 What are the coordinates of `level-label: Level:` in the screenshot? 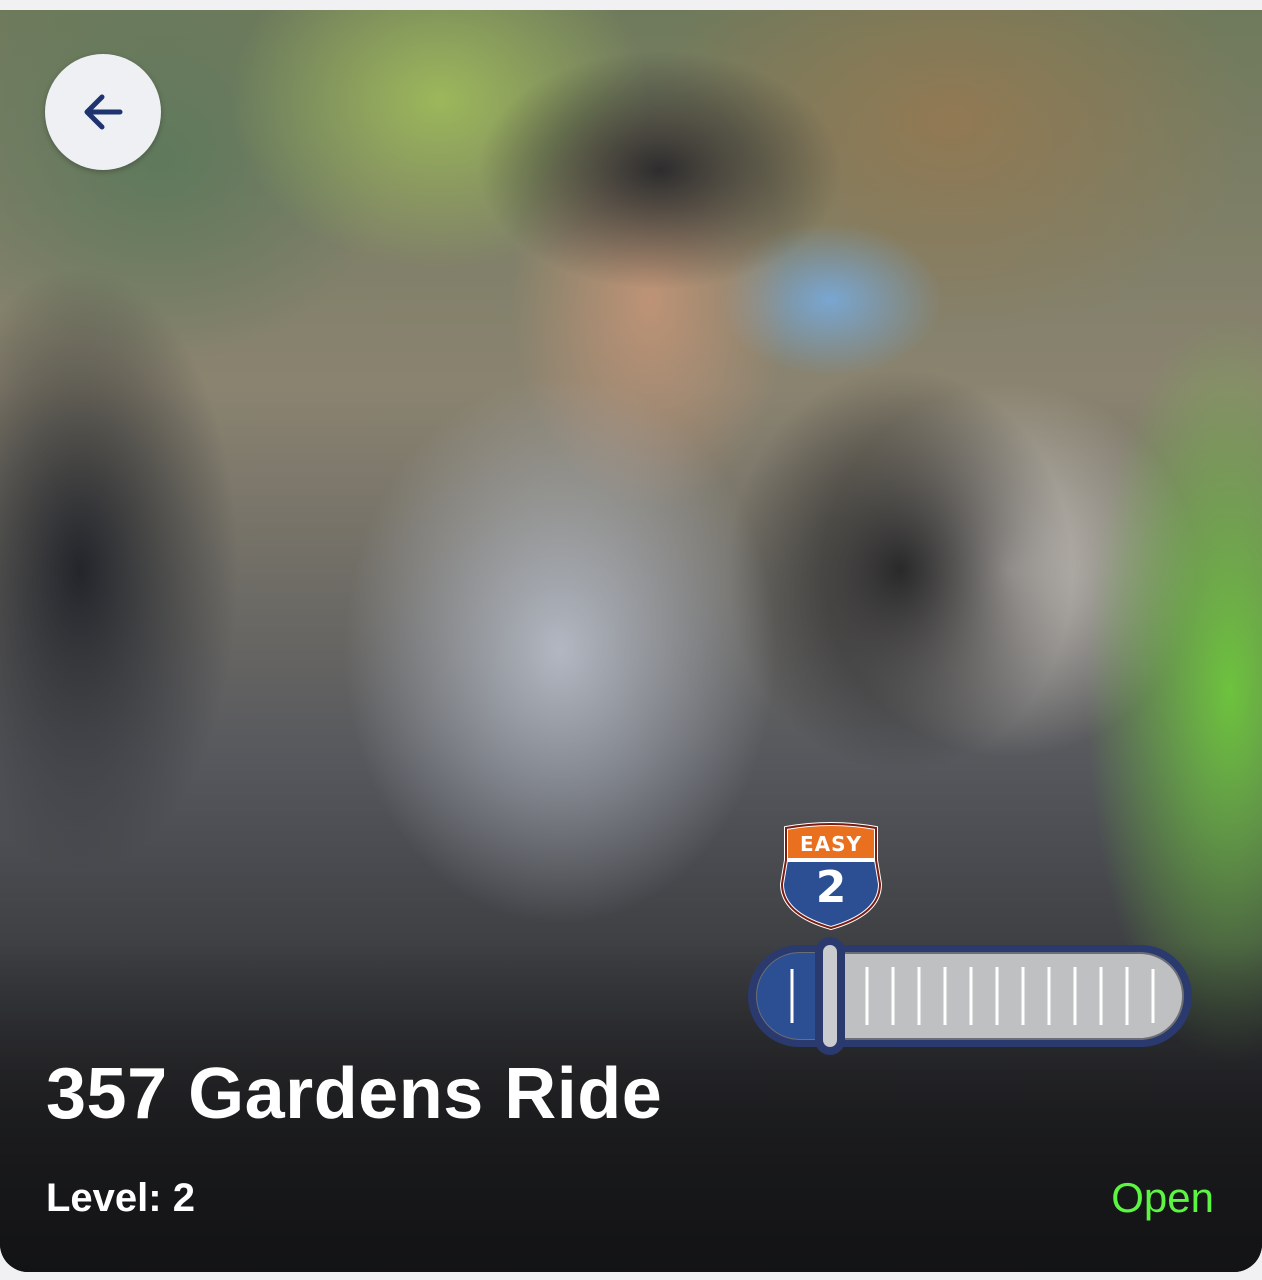 It's located at (104, 1198).